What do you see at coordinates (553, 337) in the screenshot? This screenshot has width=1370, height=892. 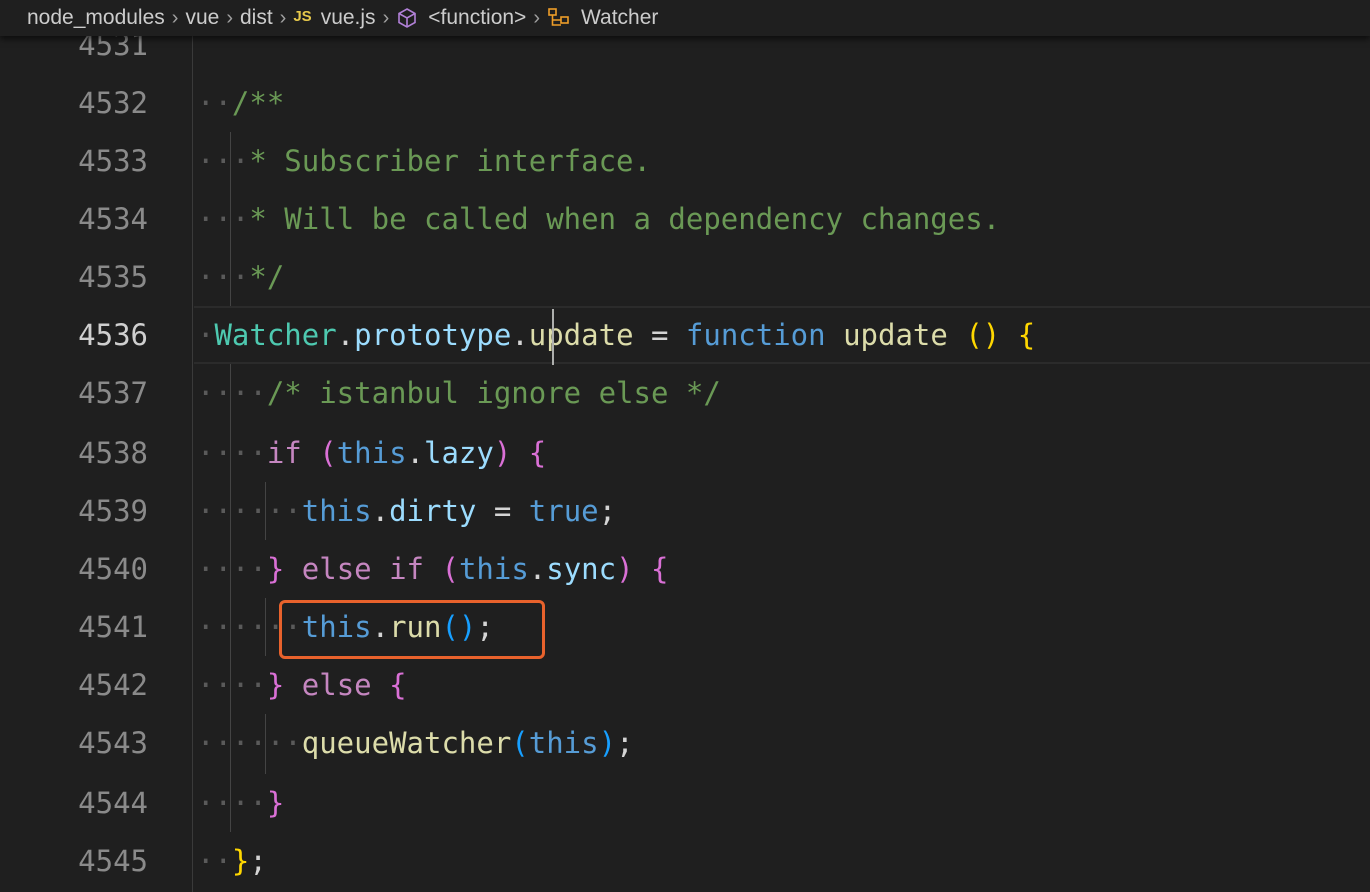 I see `text-cursor` at bounding box center [553, 337].